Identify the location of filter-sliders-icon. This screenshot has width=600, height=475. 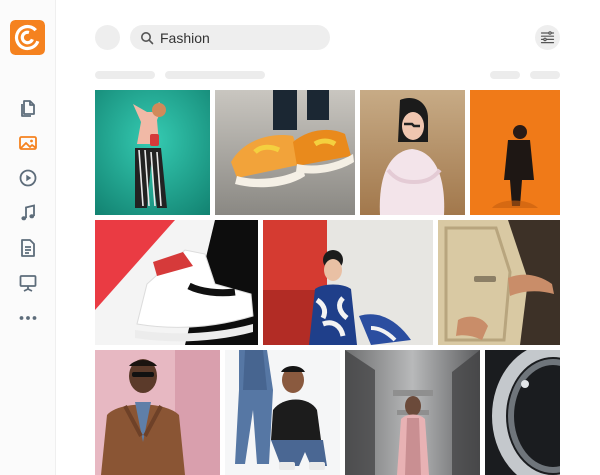
(547, 37).